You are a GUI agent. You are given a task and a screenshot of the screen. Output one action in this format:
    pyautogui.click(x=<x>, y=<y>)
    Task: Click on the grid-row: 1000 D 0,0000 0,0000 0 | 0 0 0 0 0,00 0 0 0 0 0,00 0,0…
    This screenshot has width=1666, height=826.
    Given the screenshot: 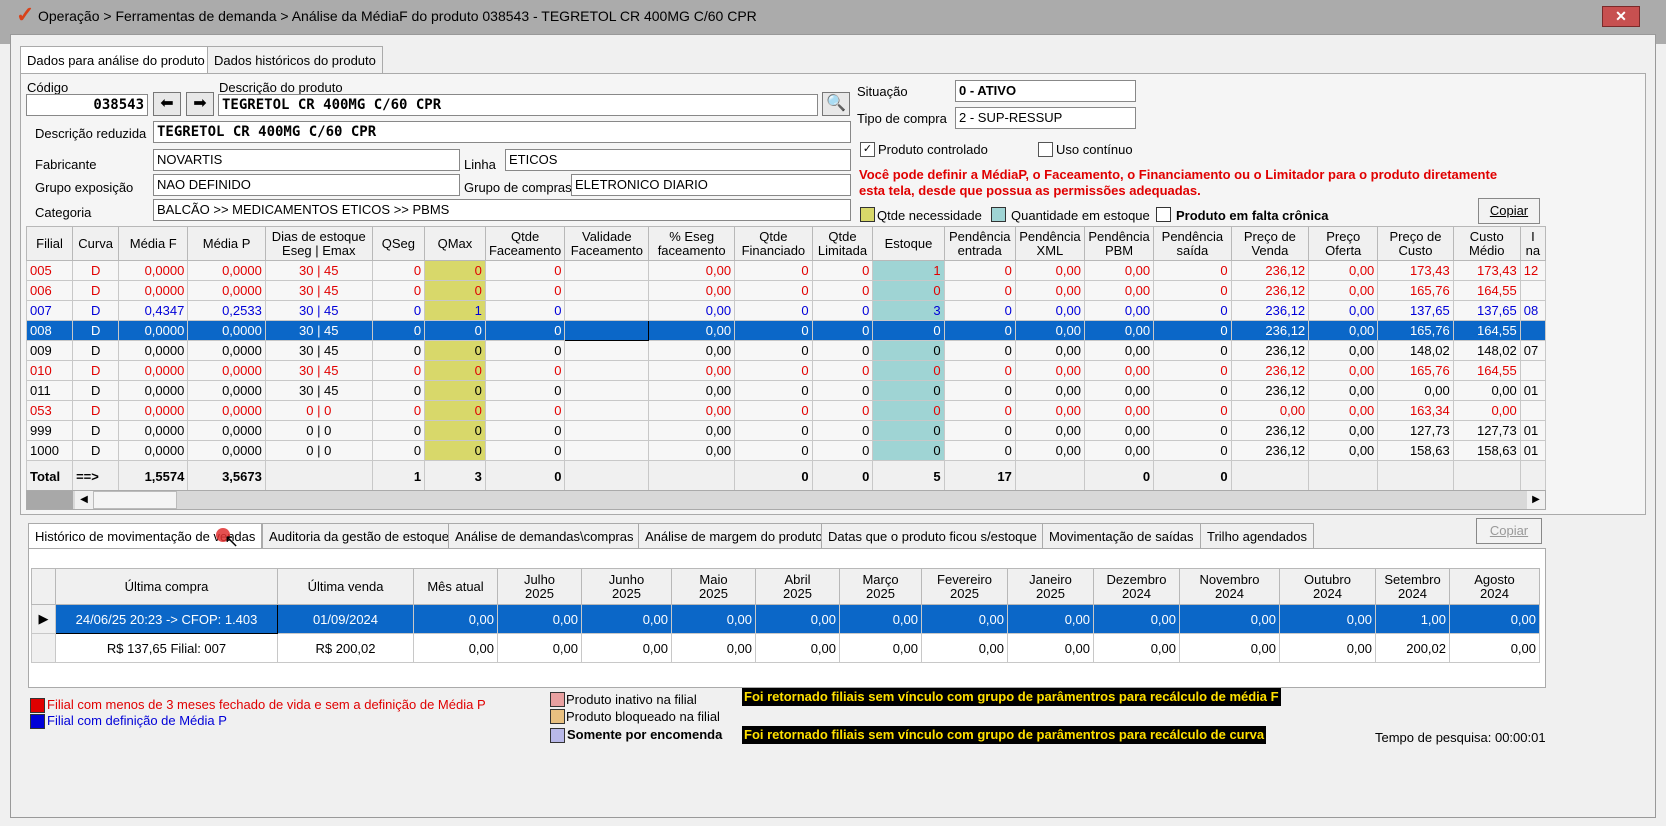 What is the action you would take?
    pyautogui.click(x=786, y=450)
    